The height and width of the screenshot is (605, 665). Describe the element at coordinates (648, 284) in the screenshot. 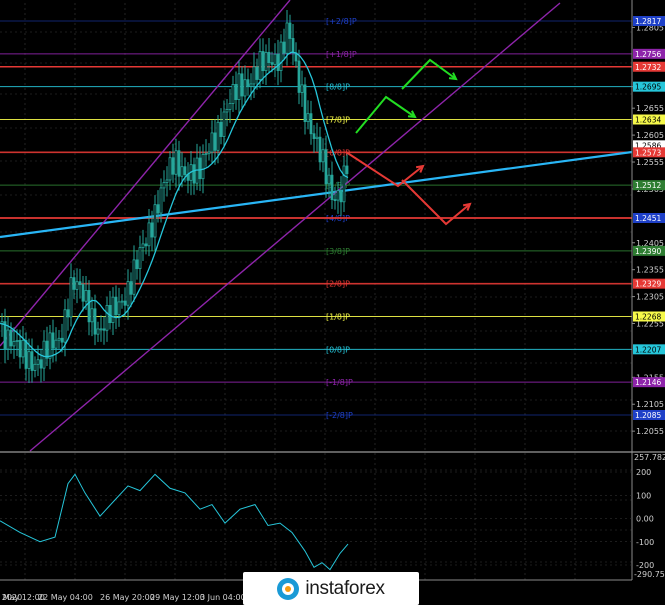

I see `price-tag-label: 1.2329` at that location.